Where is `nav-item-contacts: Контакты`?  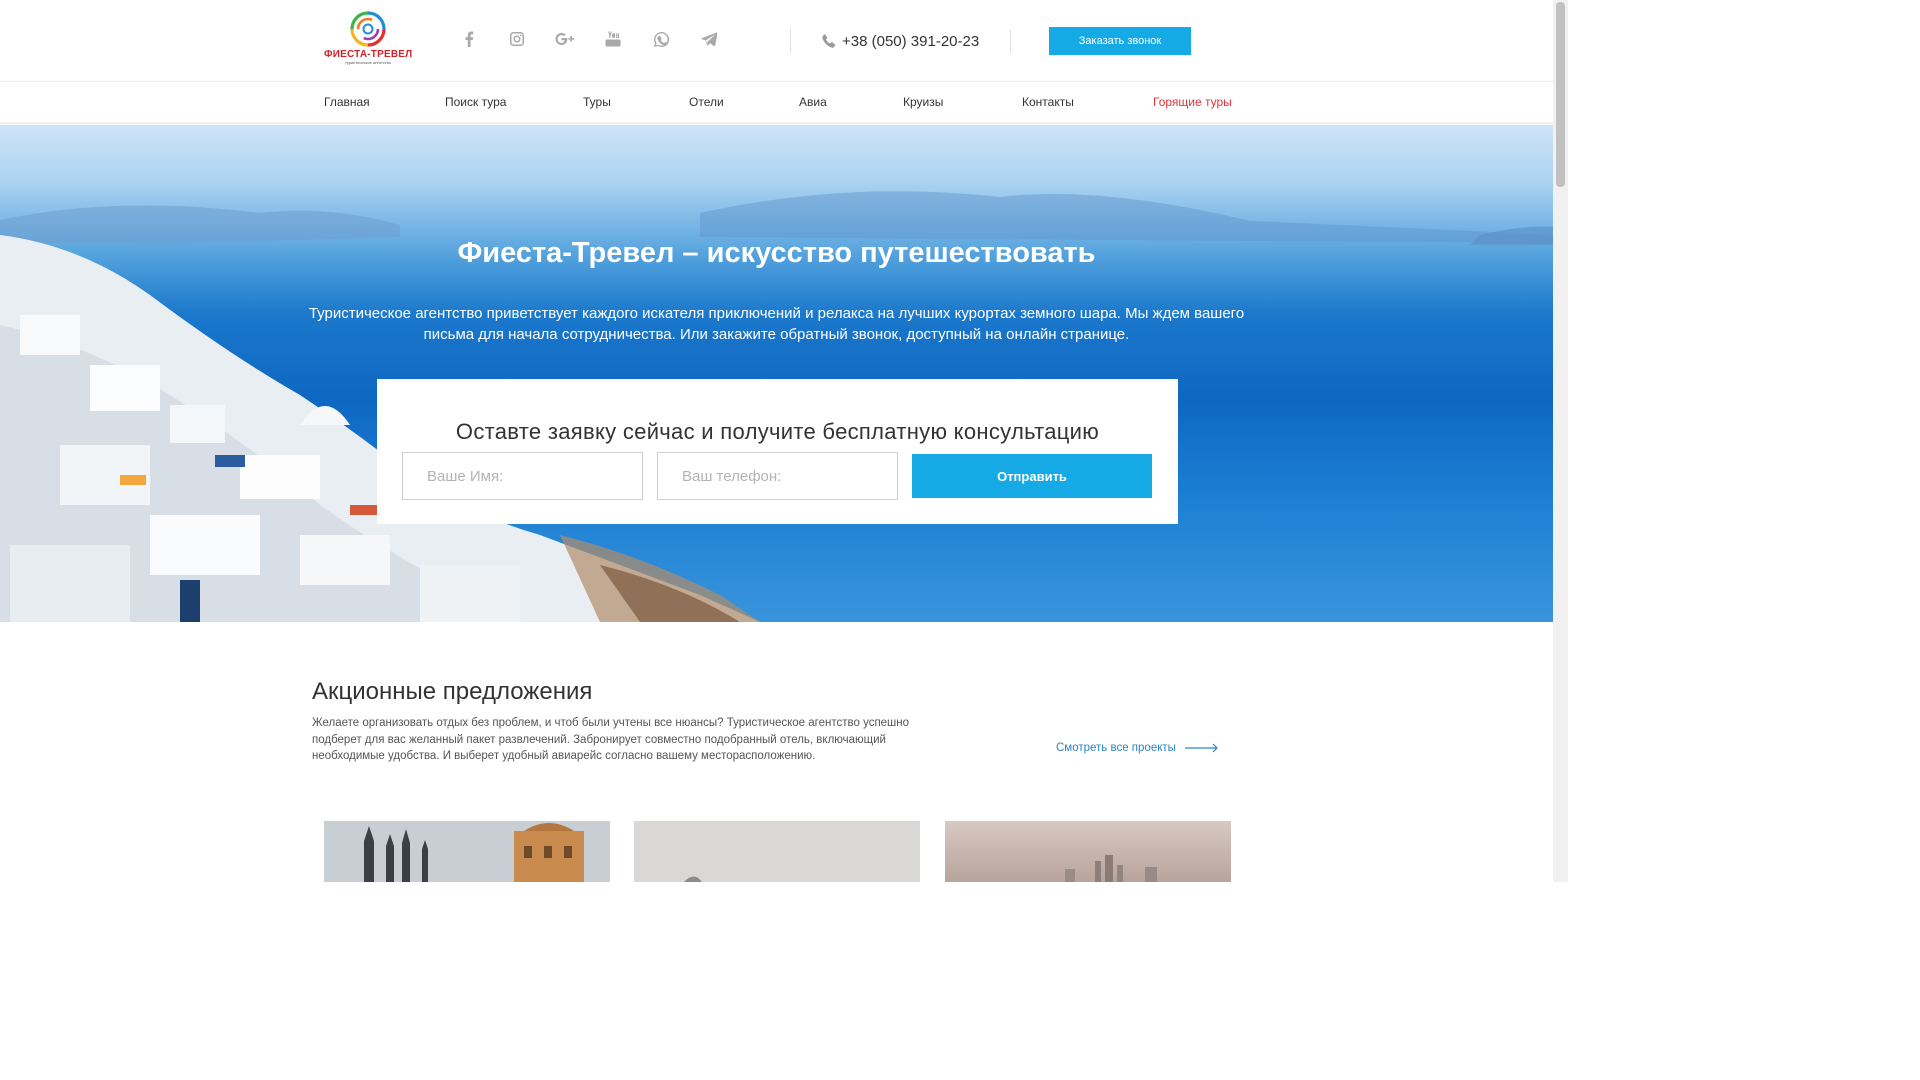
nav-item-contacts: Контакты is located at coordinates (1048, 102).